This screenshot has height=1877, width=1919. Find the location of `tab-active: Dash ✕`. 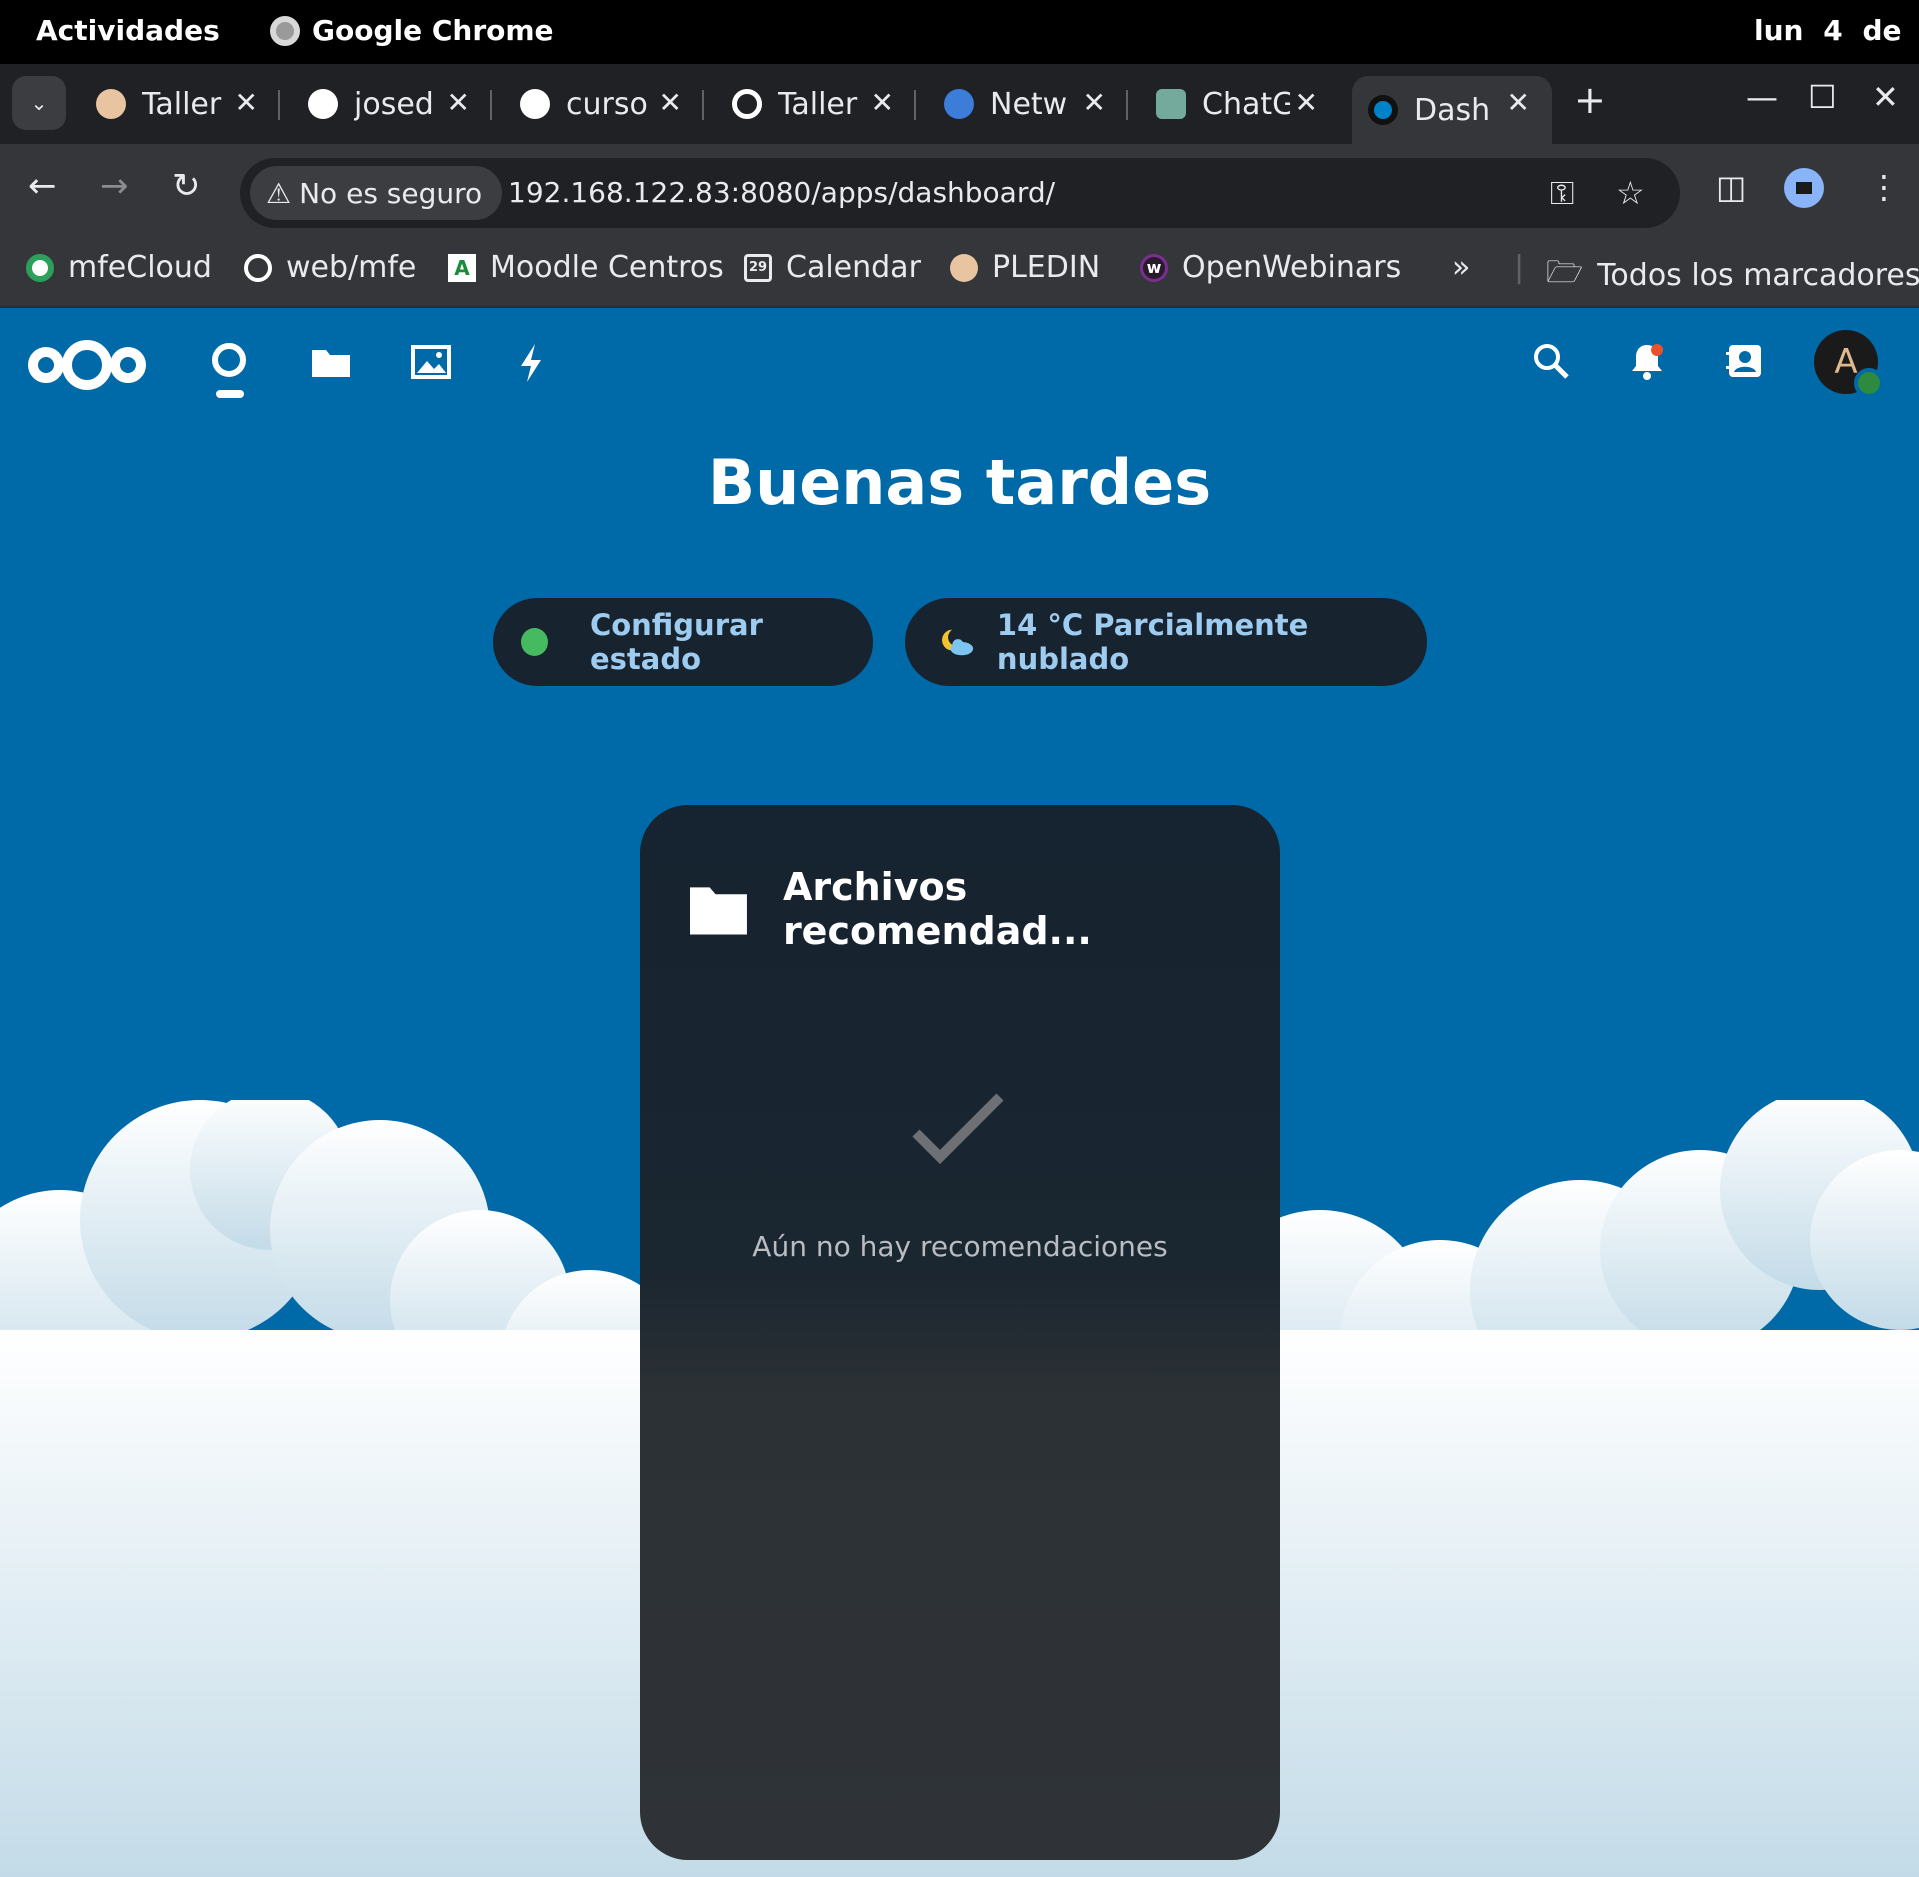

tab-active: Dash ✕ is located at coordinates (1452, 110).